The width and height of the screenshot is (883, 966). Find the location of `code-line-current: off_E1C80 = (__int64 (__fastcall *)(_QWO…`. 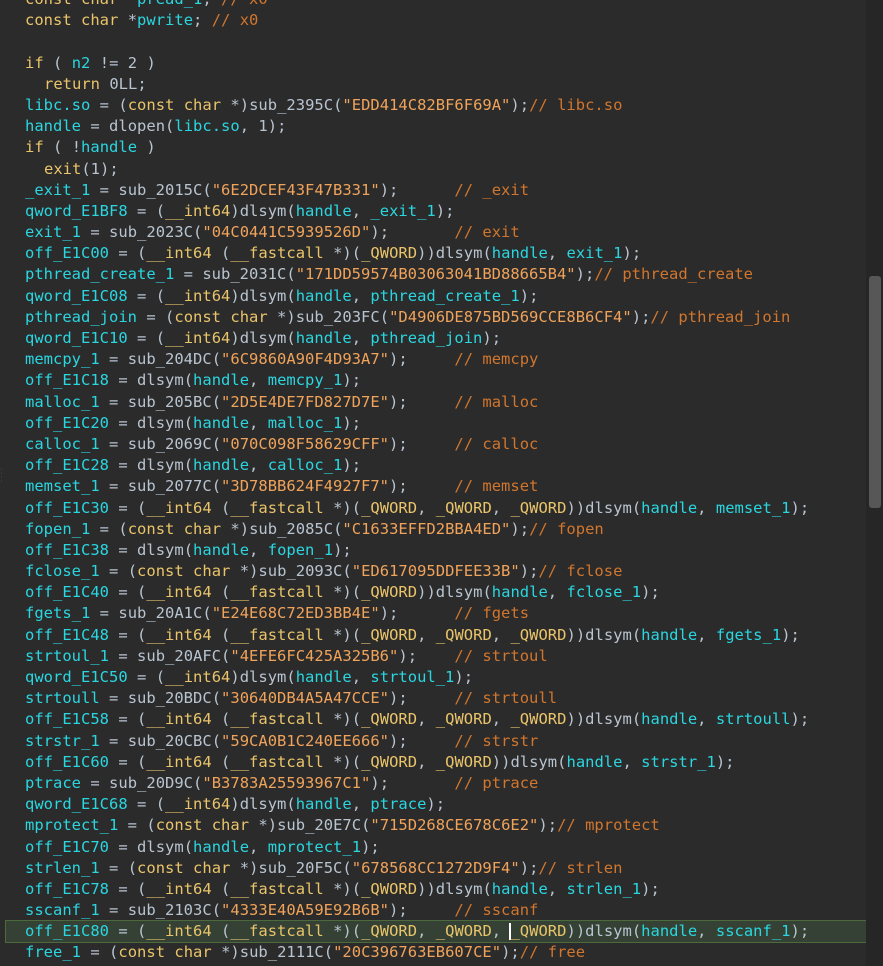

code-line-current: off_E1C80 = (__int64 (__fastcall *)(_QWO… is located at coordinates (435, 932).